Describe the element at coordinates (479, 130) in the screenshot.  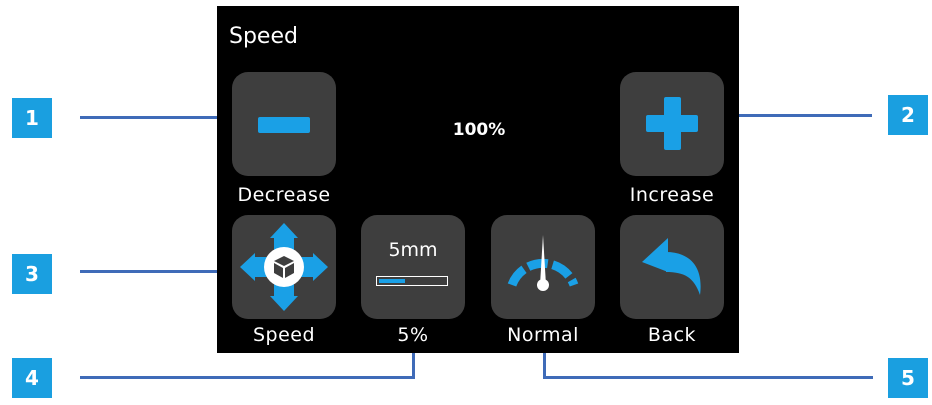
I see `speed-value: 100%` at that location.